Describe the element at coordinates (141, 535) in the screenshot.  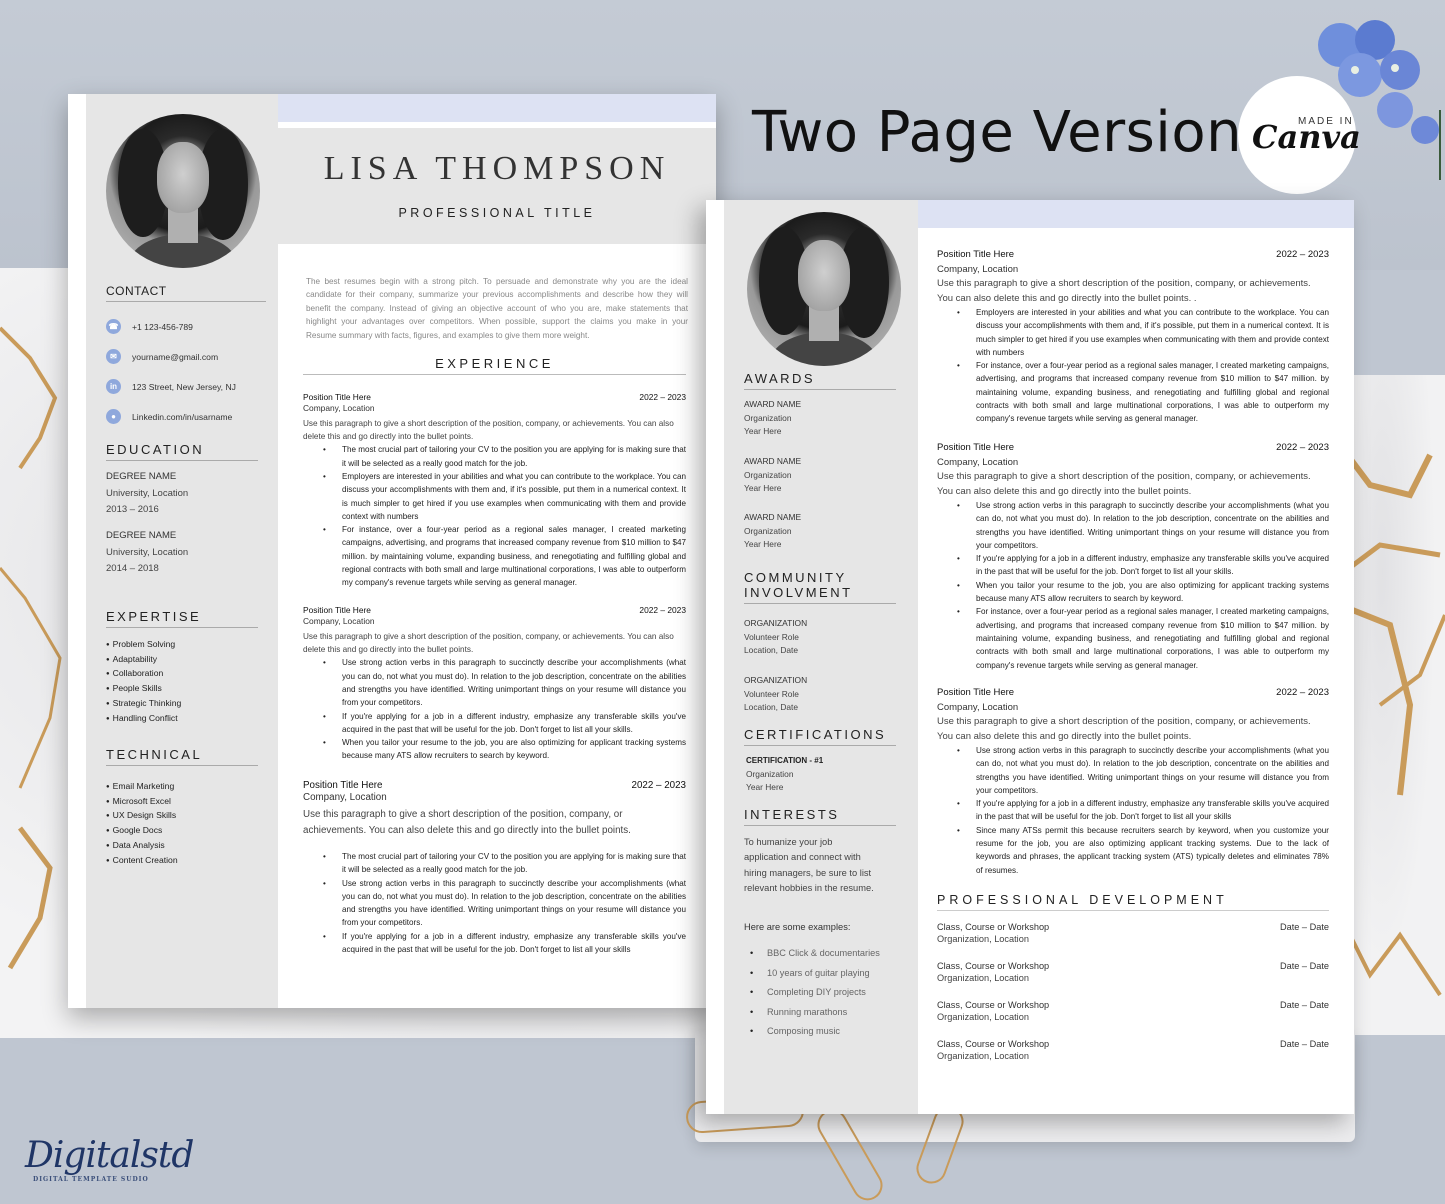
I see `degree-name: DEGREE NAME` at that location.